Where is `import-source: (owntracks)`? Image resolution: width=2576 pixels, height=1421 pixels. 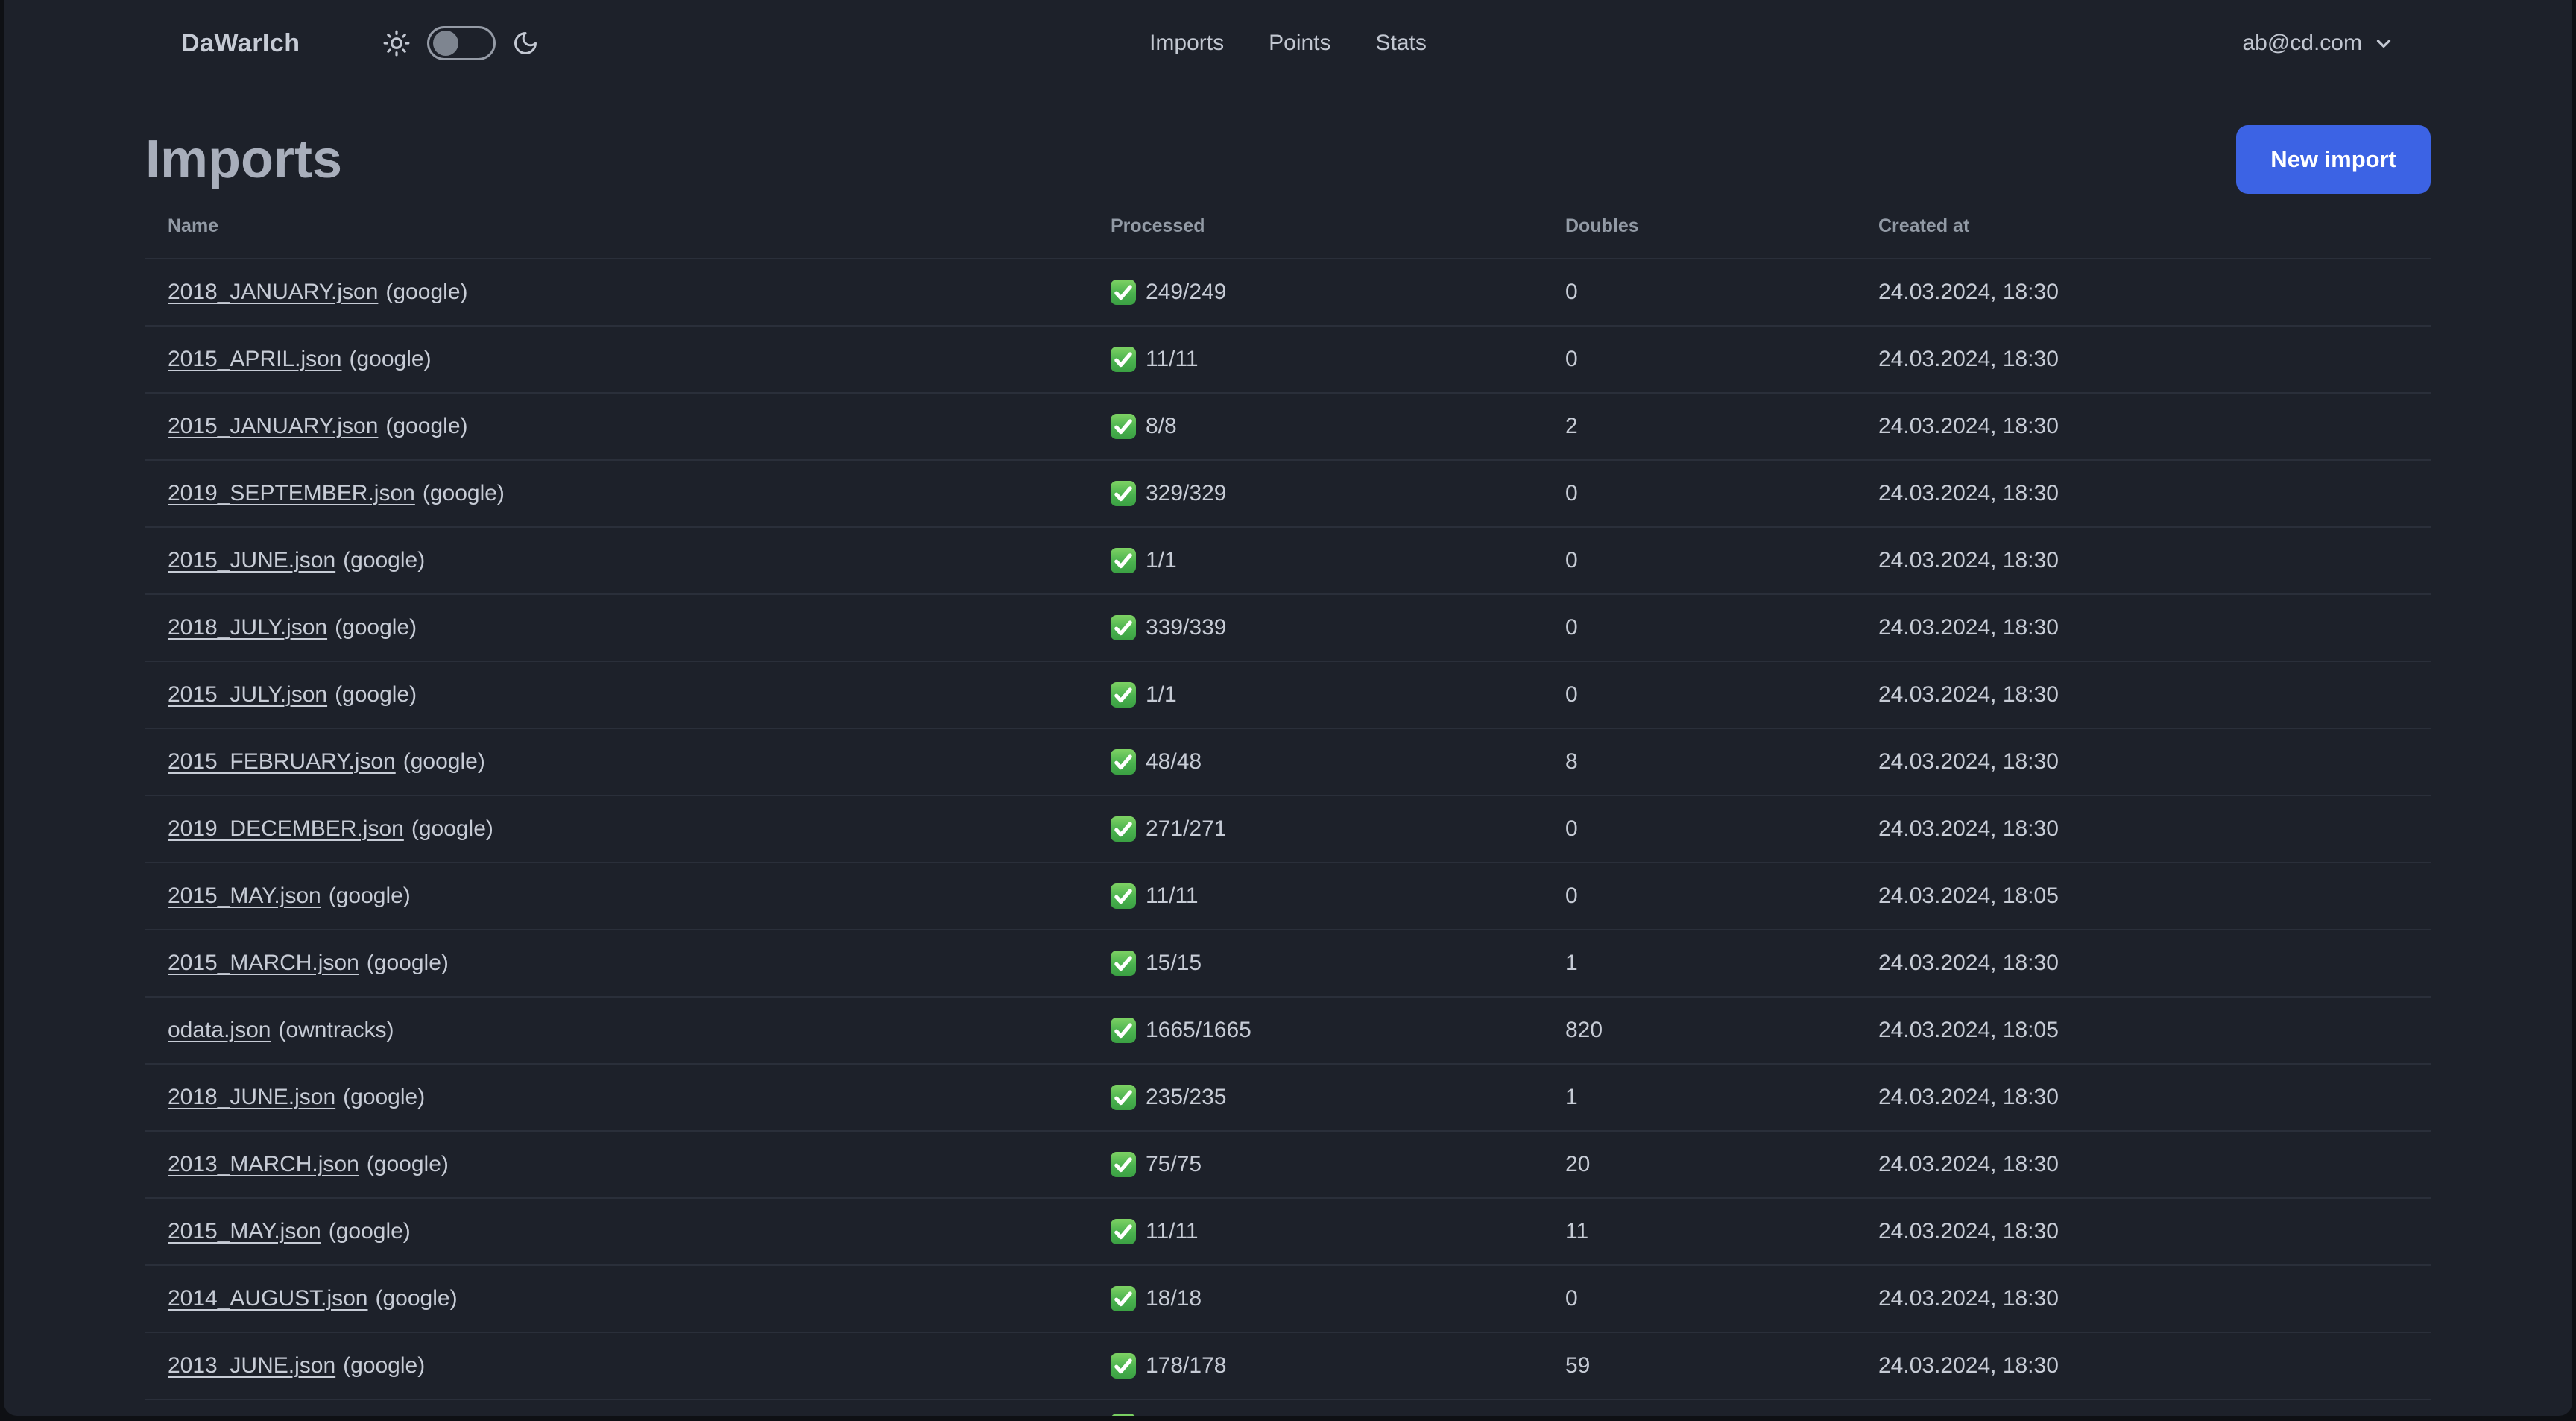 import-source: (owntracks) is located at coordinates (336, 1030).